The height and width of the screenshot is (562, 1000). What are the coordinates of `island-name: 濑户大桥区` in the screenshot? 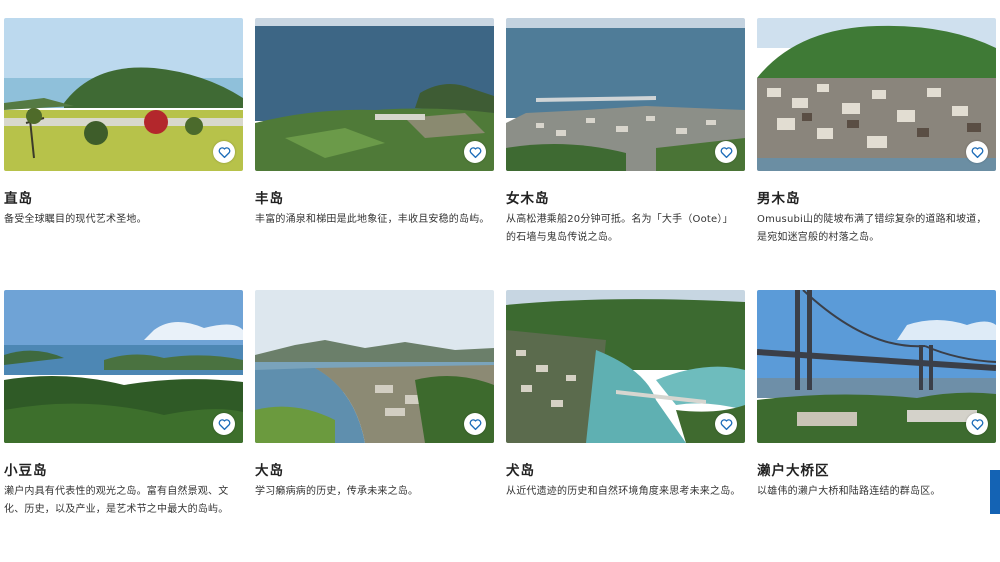 It's located at (793, 471).